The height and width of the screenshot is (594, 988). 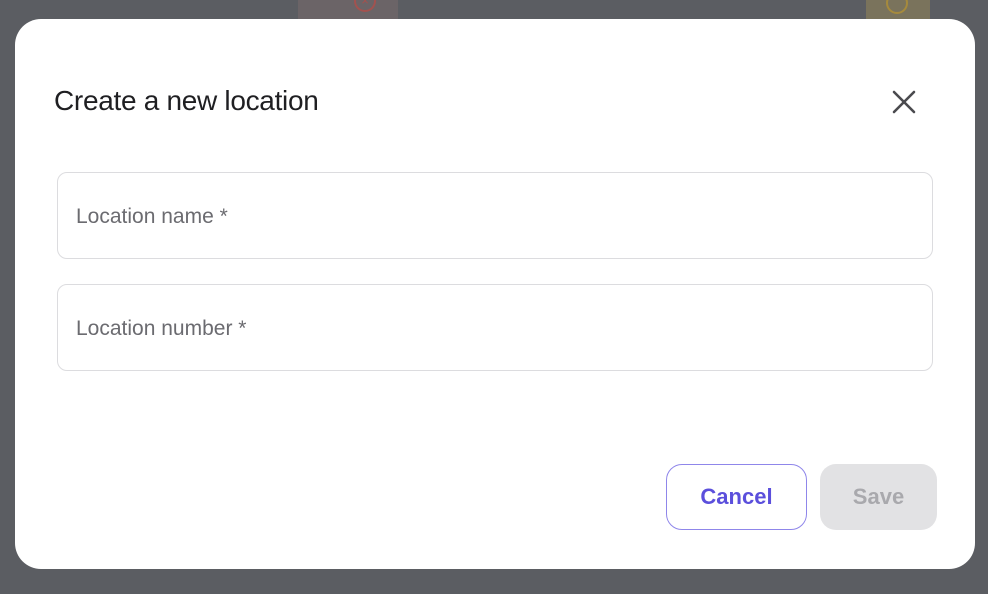 I want to click on close-button, so click(x=904, y=102).